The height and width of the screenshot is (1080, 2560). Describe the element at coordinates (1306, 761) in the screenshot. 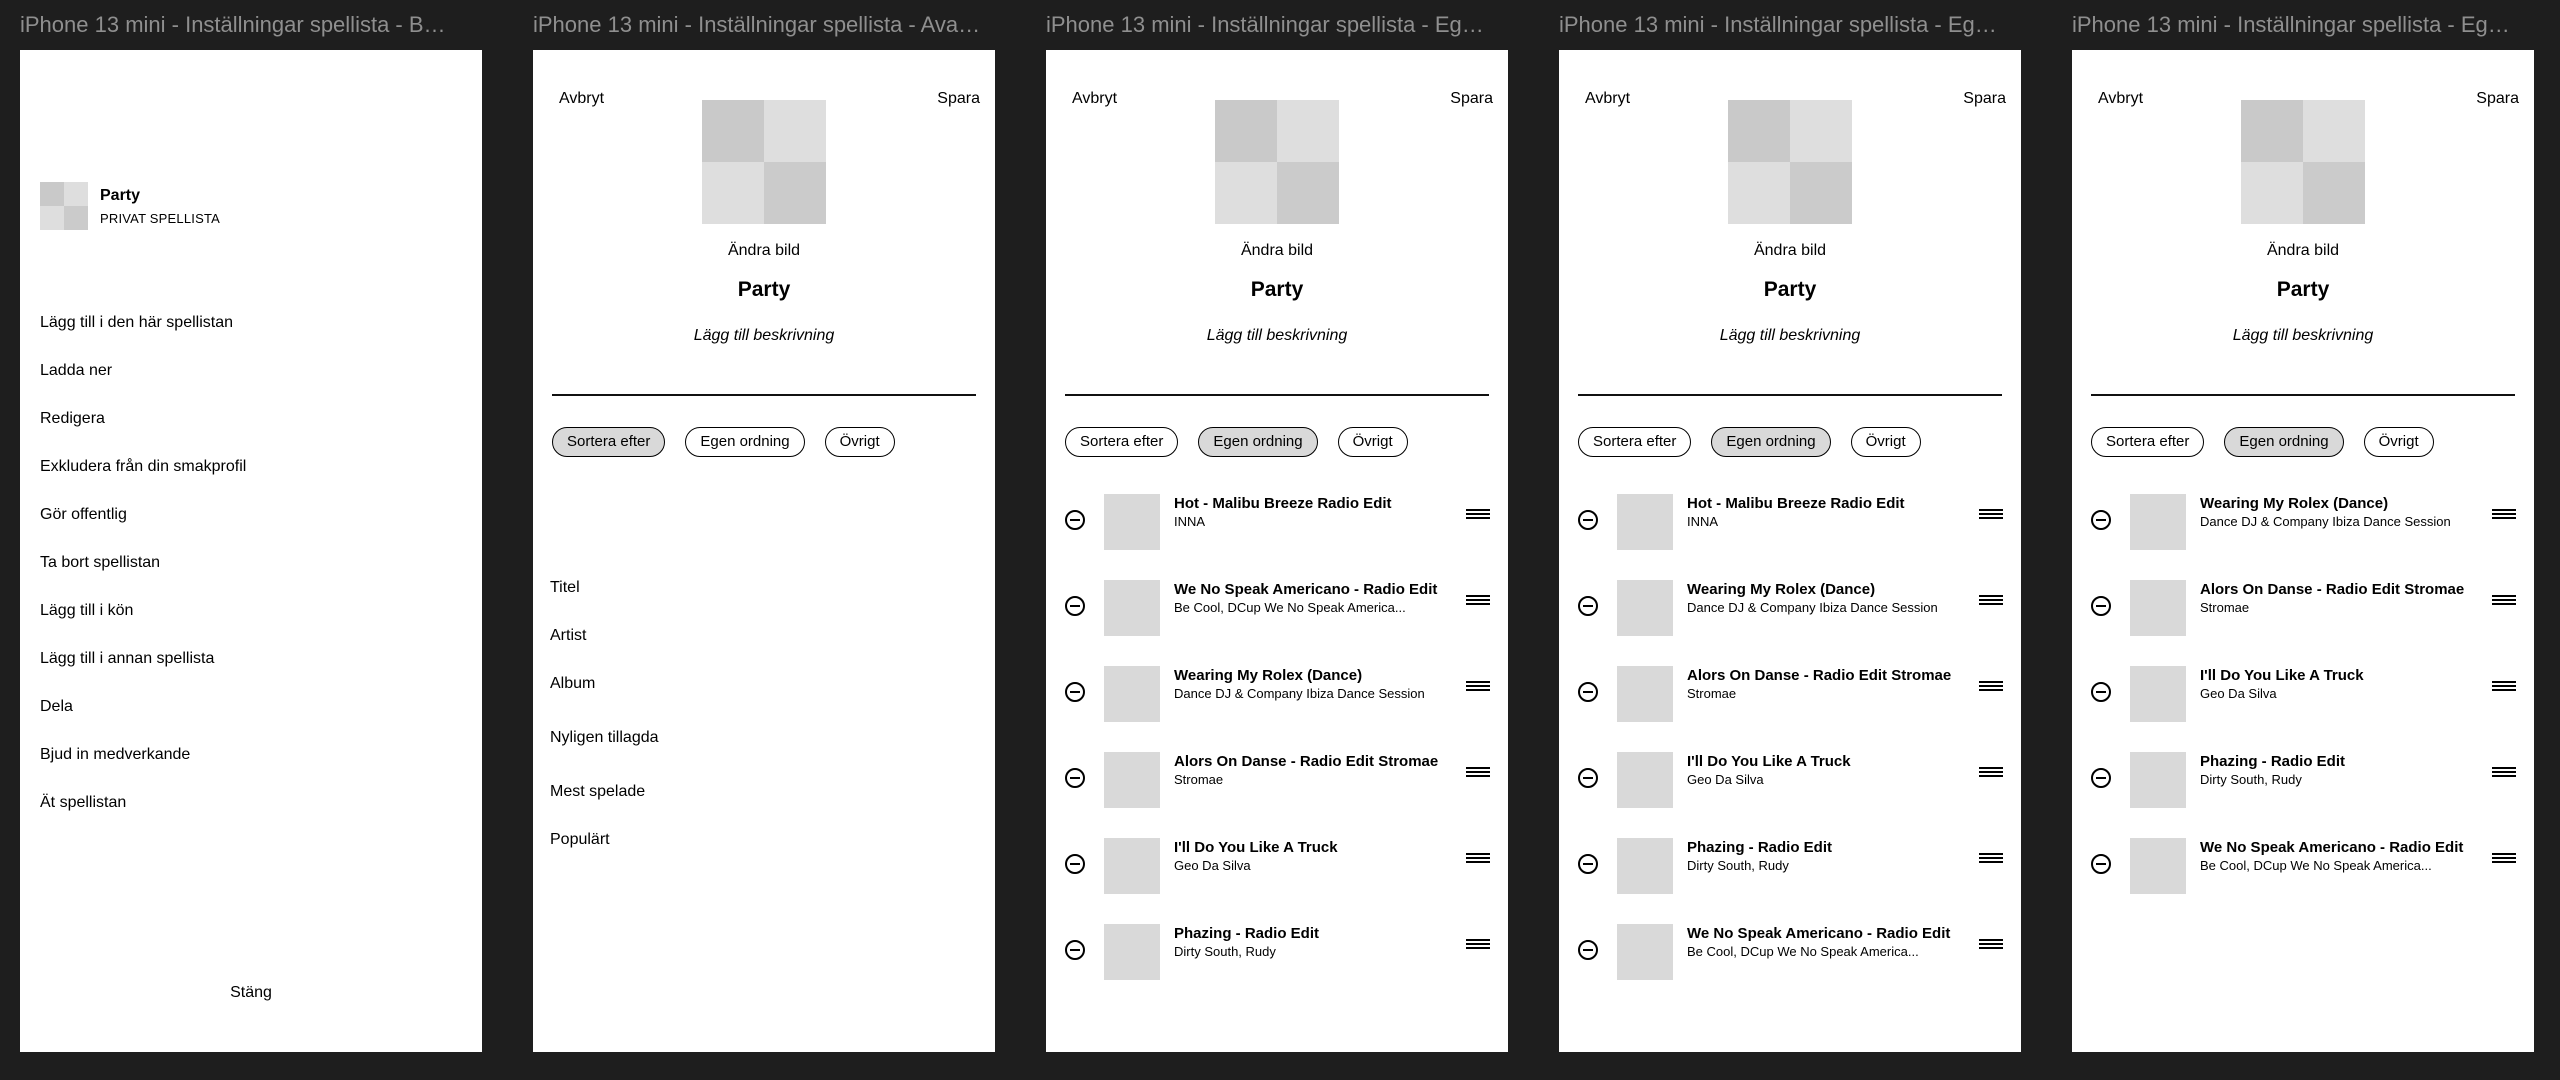

I see `song-title: Alors On Danse - Radio Edit Stromae` at that location.